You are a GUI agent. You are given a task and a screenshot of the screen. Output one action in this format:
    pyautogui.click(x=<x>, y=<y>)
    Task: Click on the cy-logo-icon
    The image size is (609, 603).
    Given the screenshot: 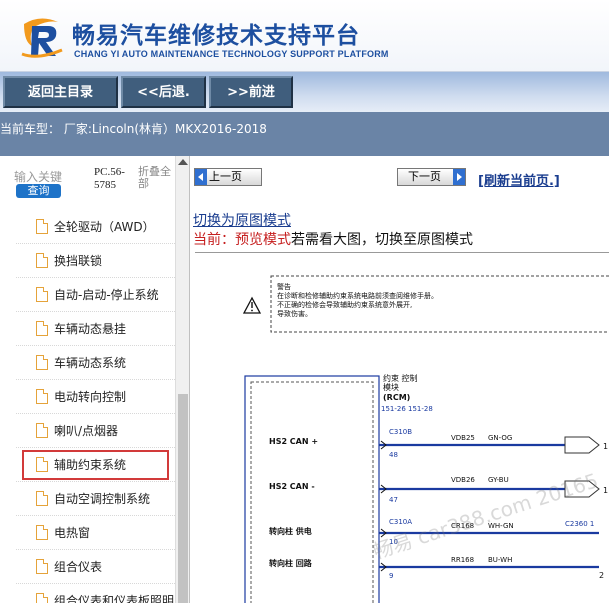 What is the action you would take?
    pyautogui.click(x=42, y=38)
    